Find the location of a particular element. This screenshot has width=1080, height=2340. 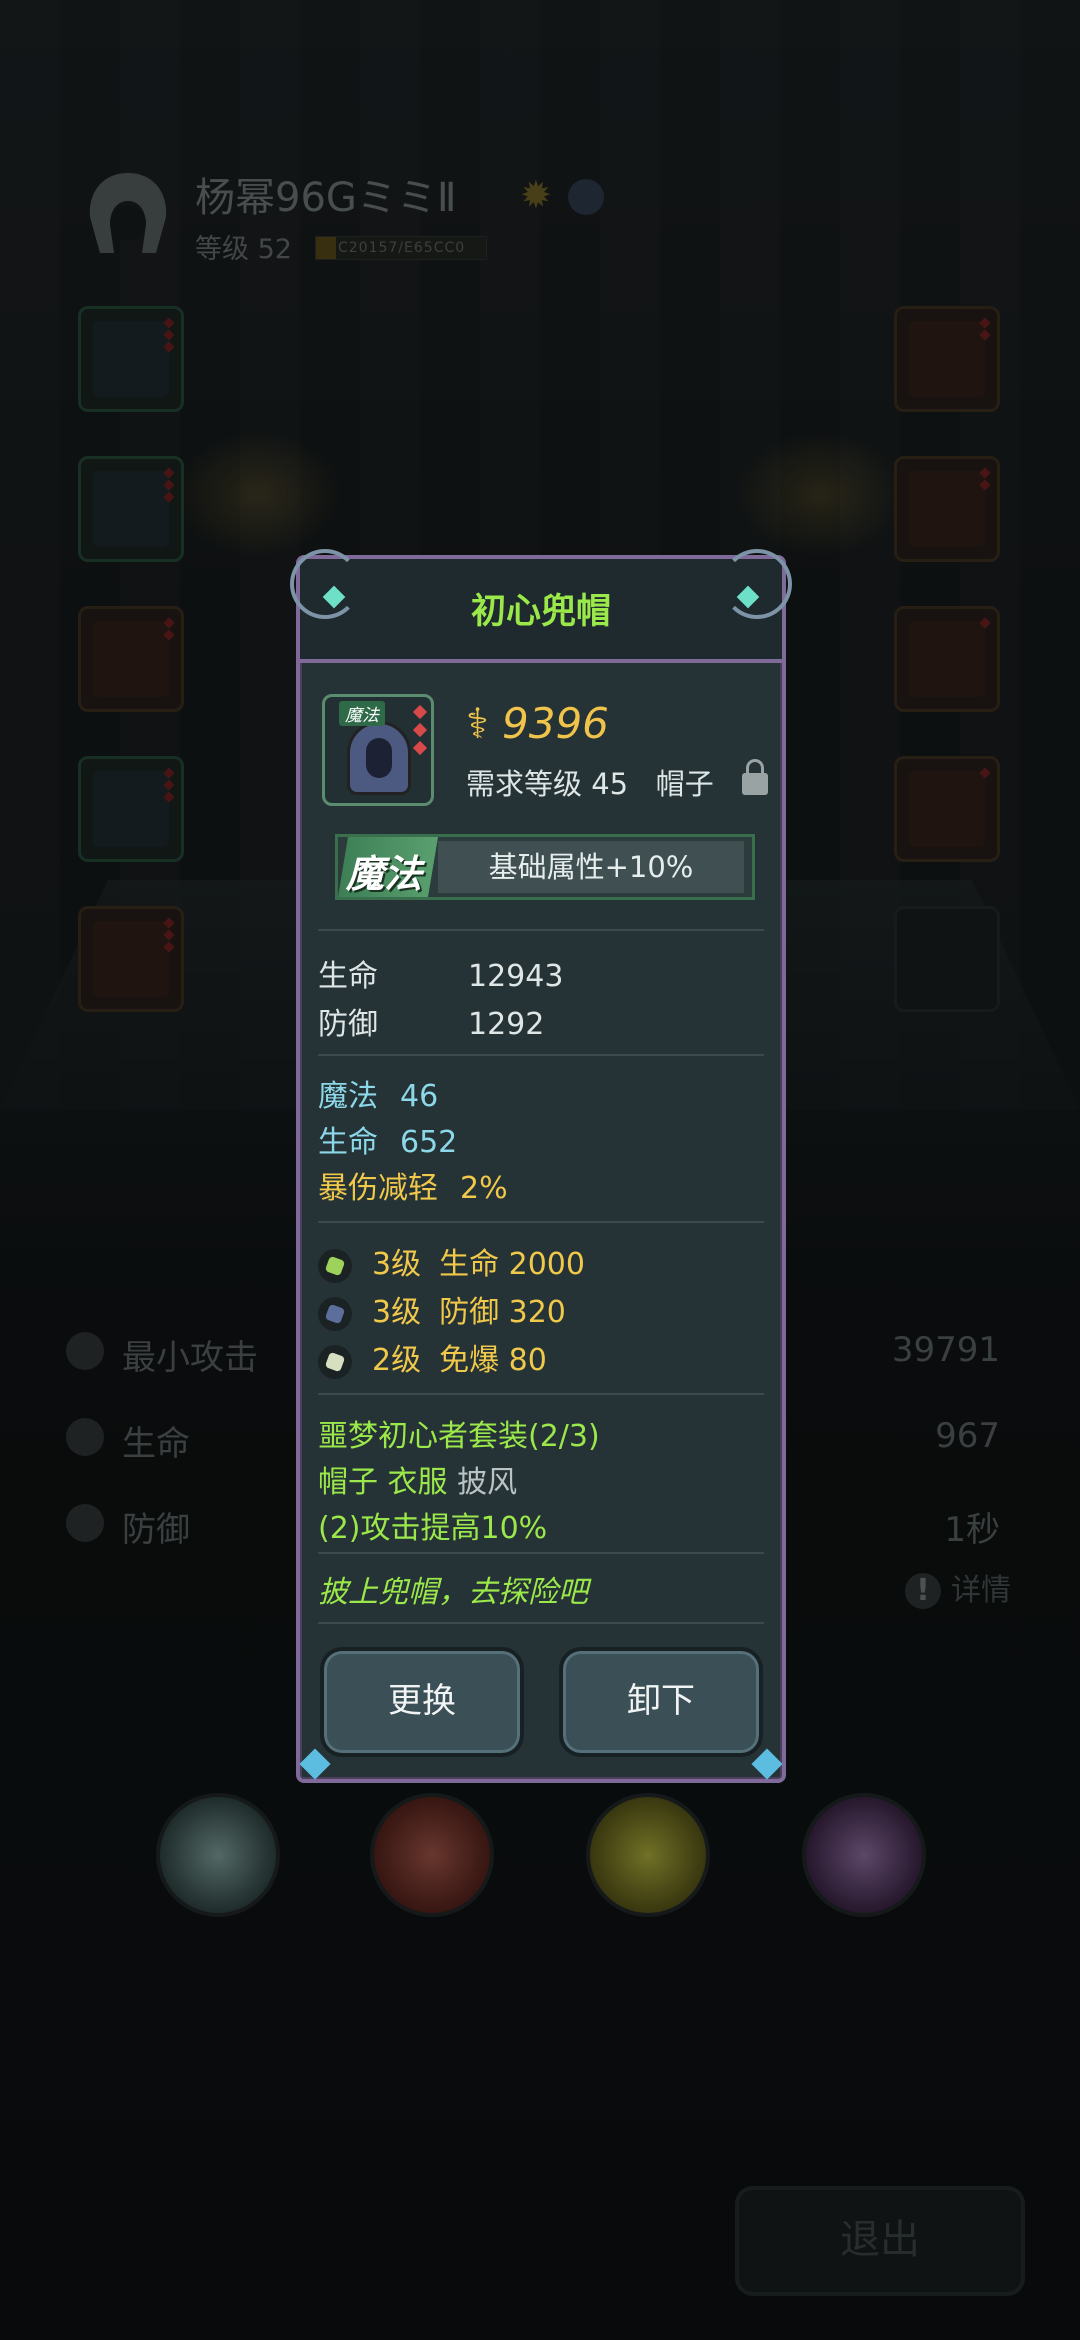

set-parts-inactive: 披风 is located at coordinates (487, 1482).